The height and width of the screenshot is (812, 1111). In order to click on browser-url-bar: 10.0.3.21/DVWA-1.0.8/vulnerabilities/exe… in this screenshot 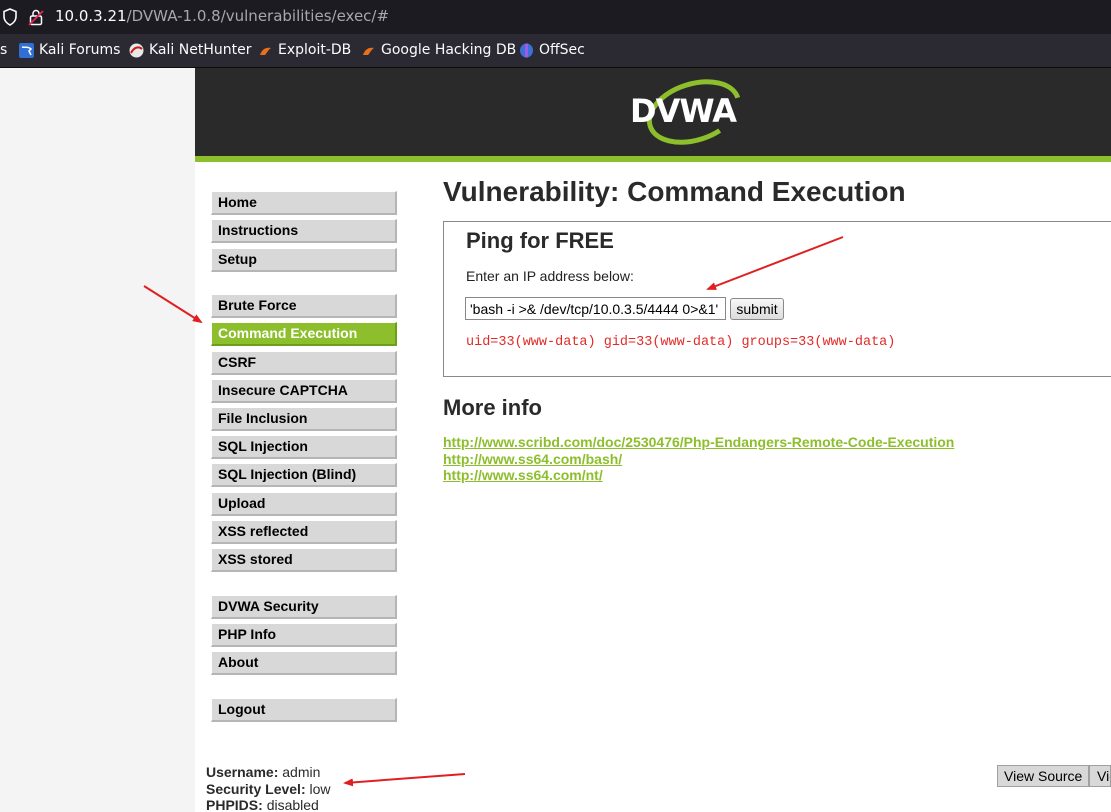, I will do `click(555, 17)`.